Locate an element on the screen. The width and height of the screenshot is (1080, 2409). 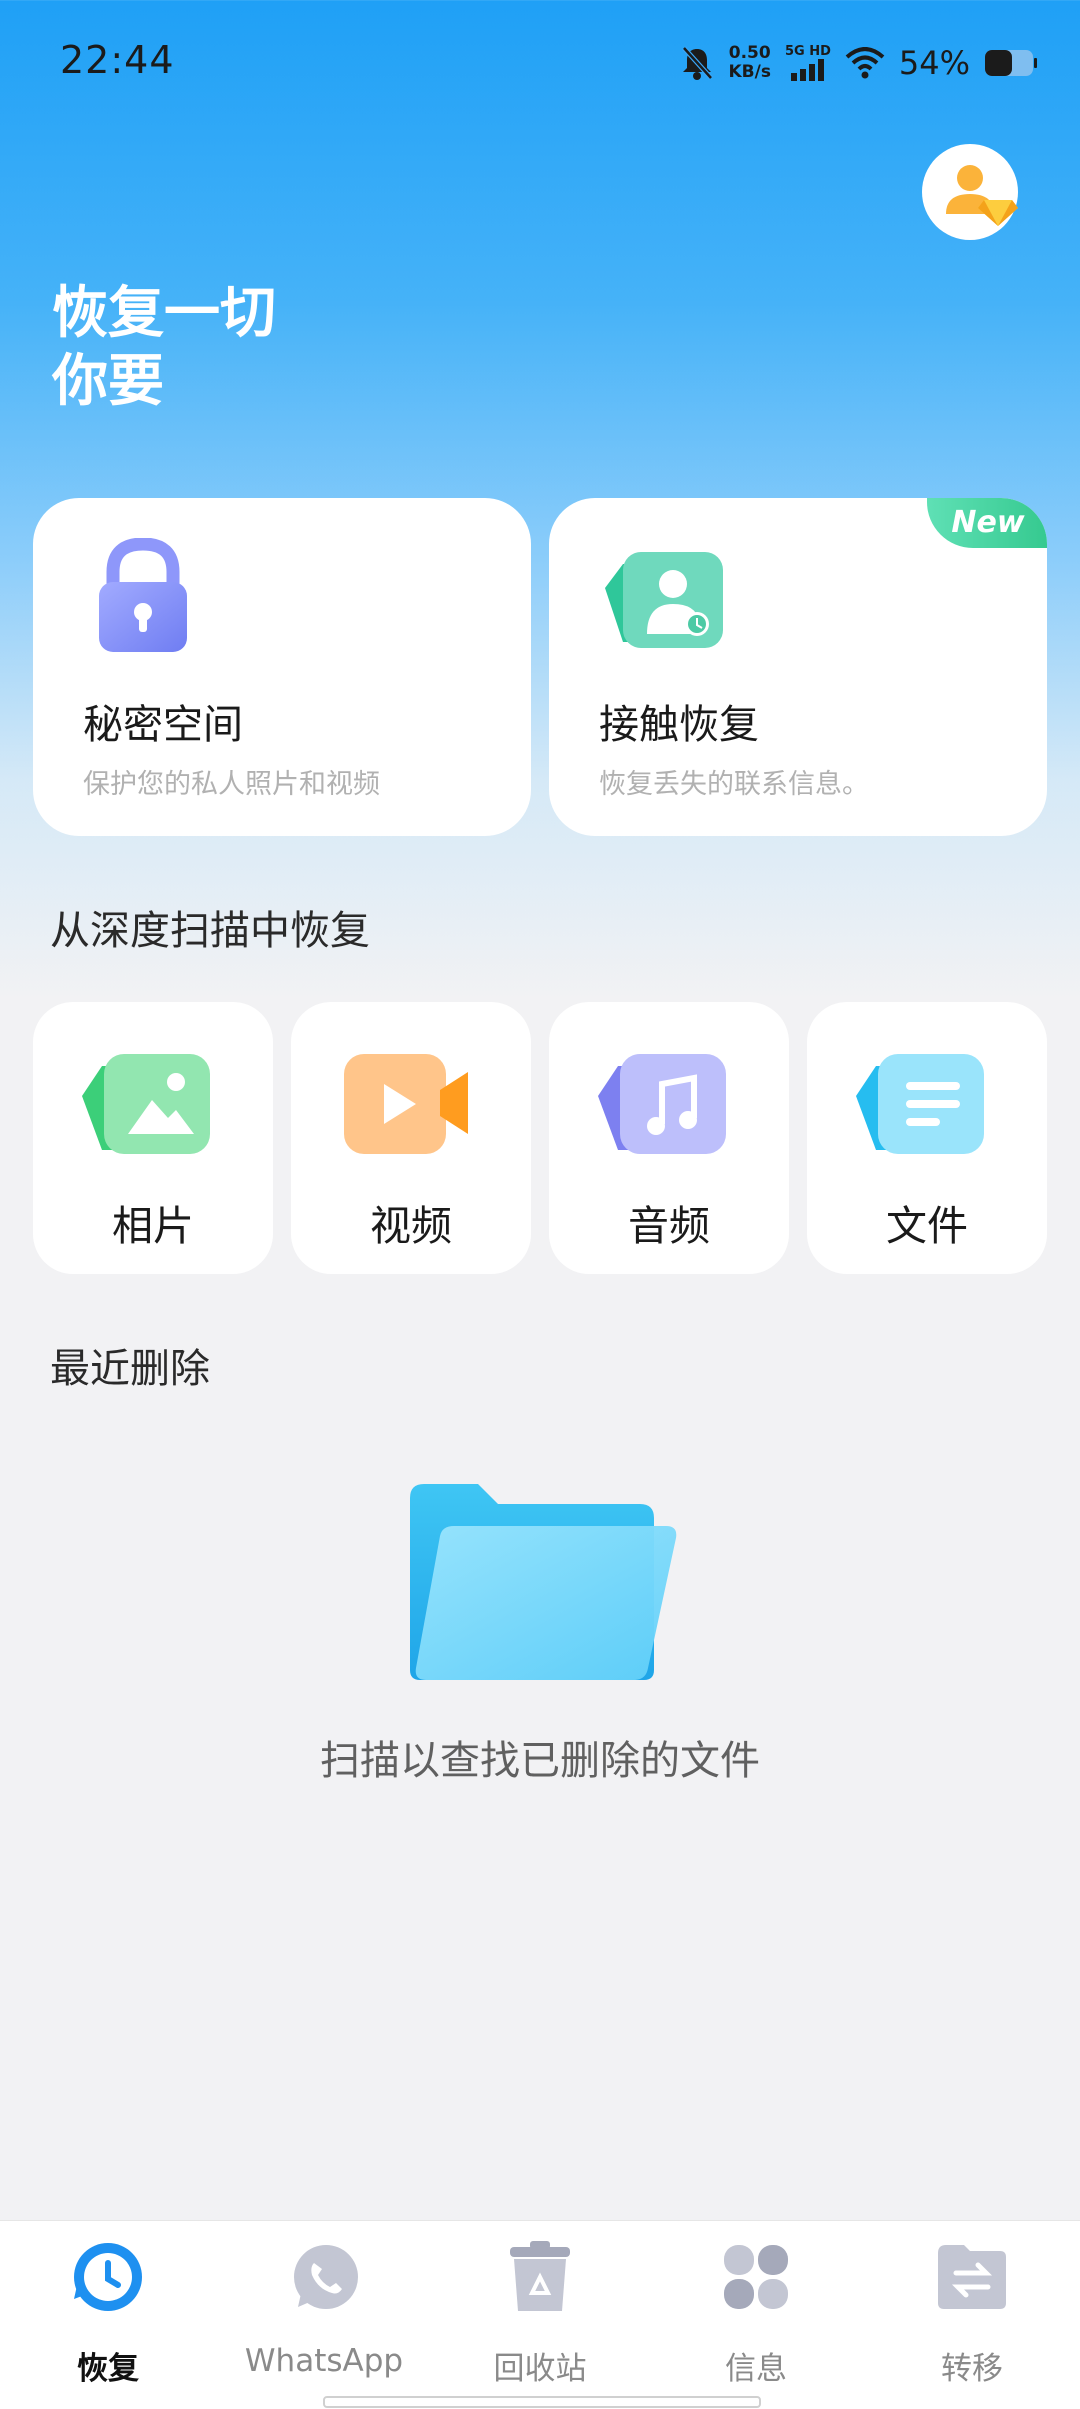
file-card: 文件 is located at coordinates (927, 1138).